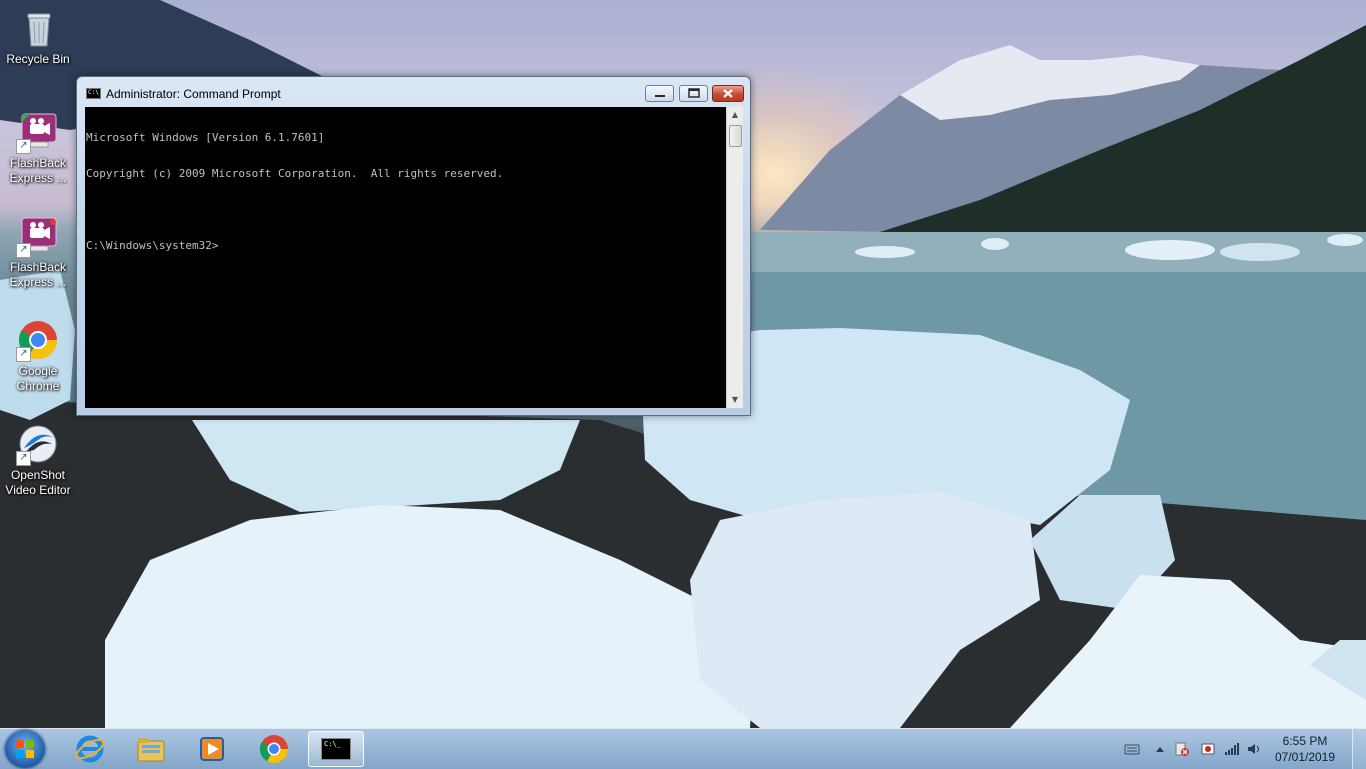  Describe the element at coordinates (1359, 749) in the screenshot. I see `show-desktop-button` at that location.